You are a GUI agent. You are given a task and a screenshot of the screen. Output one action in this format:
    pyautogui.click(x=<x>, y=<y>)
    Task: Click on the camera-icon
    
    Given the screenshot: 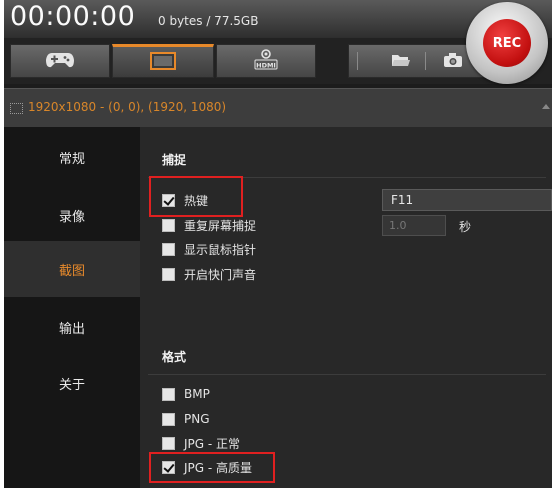 What is the action you would take?
    pyautogui.click(x=453, y=61)
    